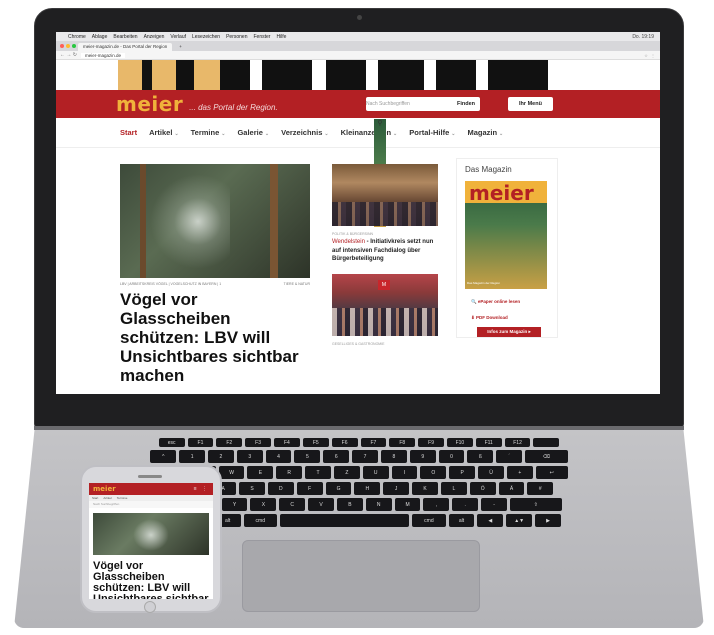 This screenshot has width=714, height=635. I want to click on new-tab-button: +, so click(180, 47).